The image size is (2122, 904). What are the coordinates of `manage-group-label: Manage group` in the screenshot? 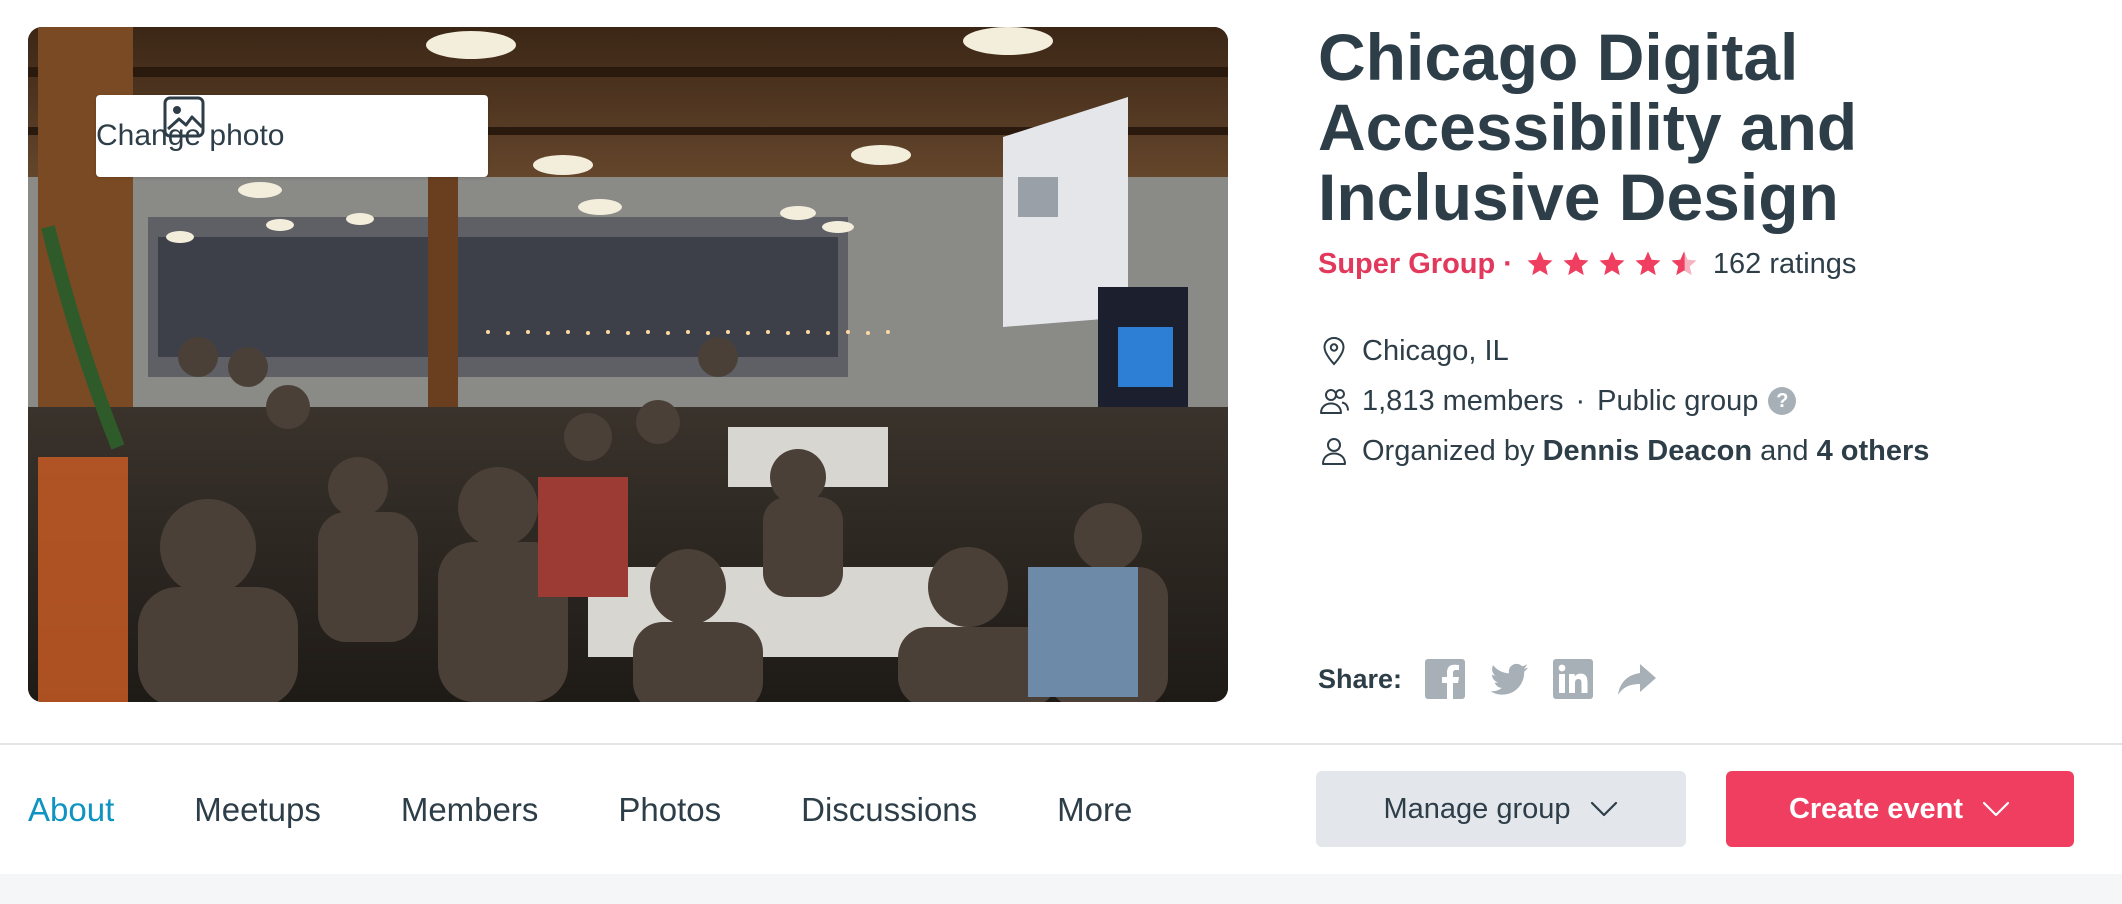 It's located at (1477, 808).